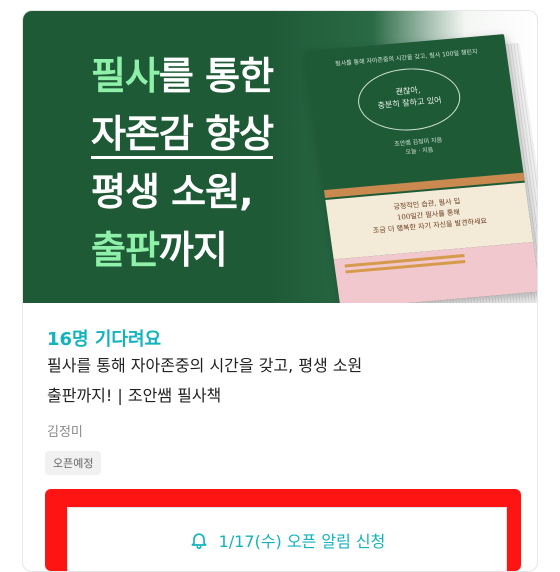 This screenshot has width=560, height=572. I want to click on book-cover-title: 괜찮아, 충분히 잘하고 있어, so click(408, 97).